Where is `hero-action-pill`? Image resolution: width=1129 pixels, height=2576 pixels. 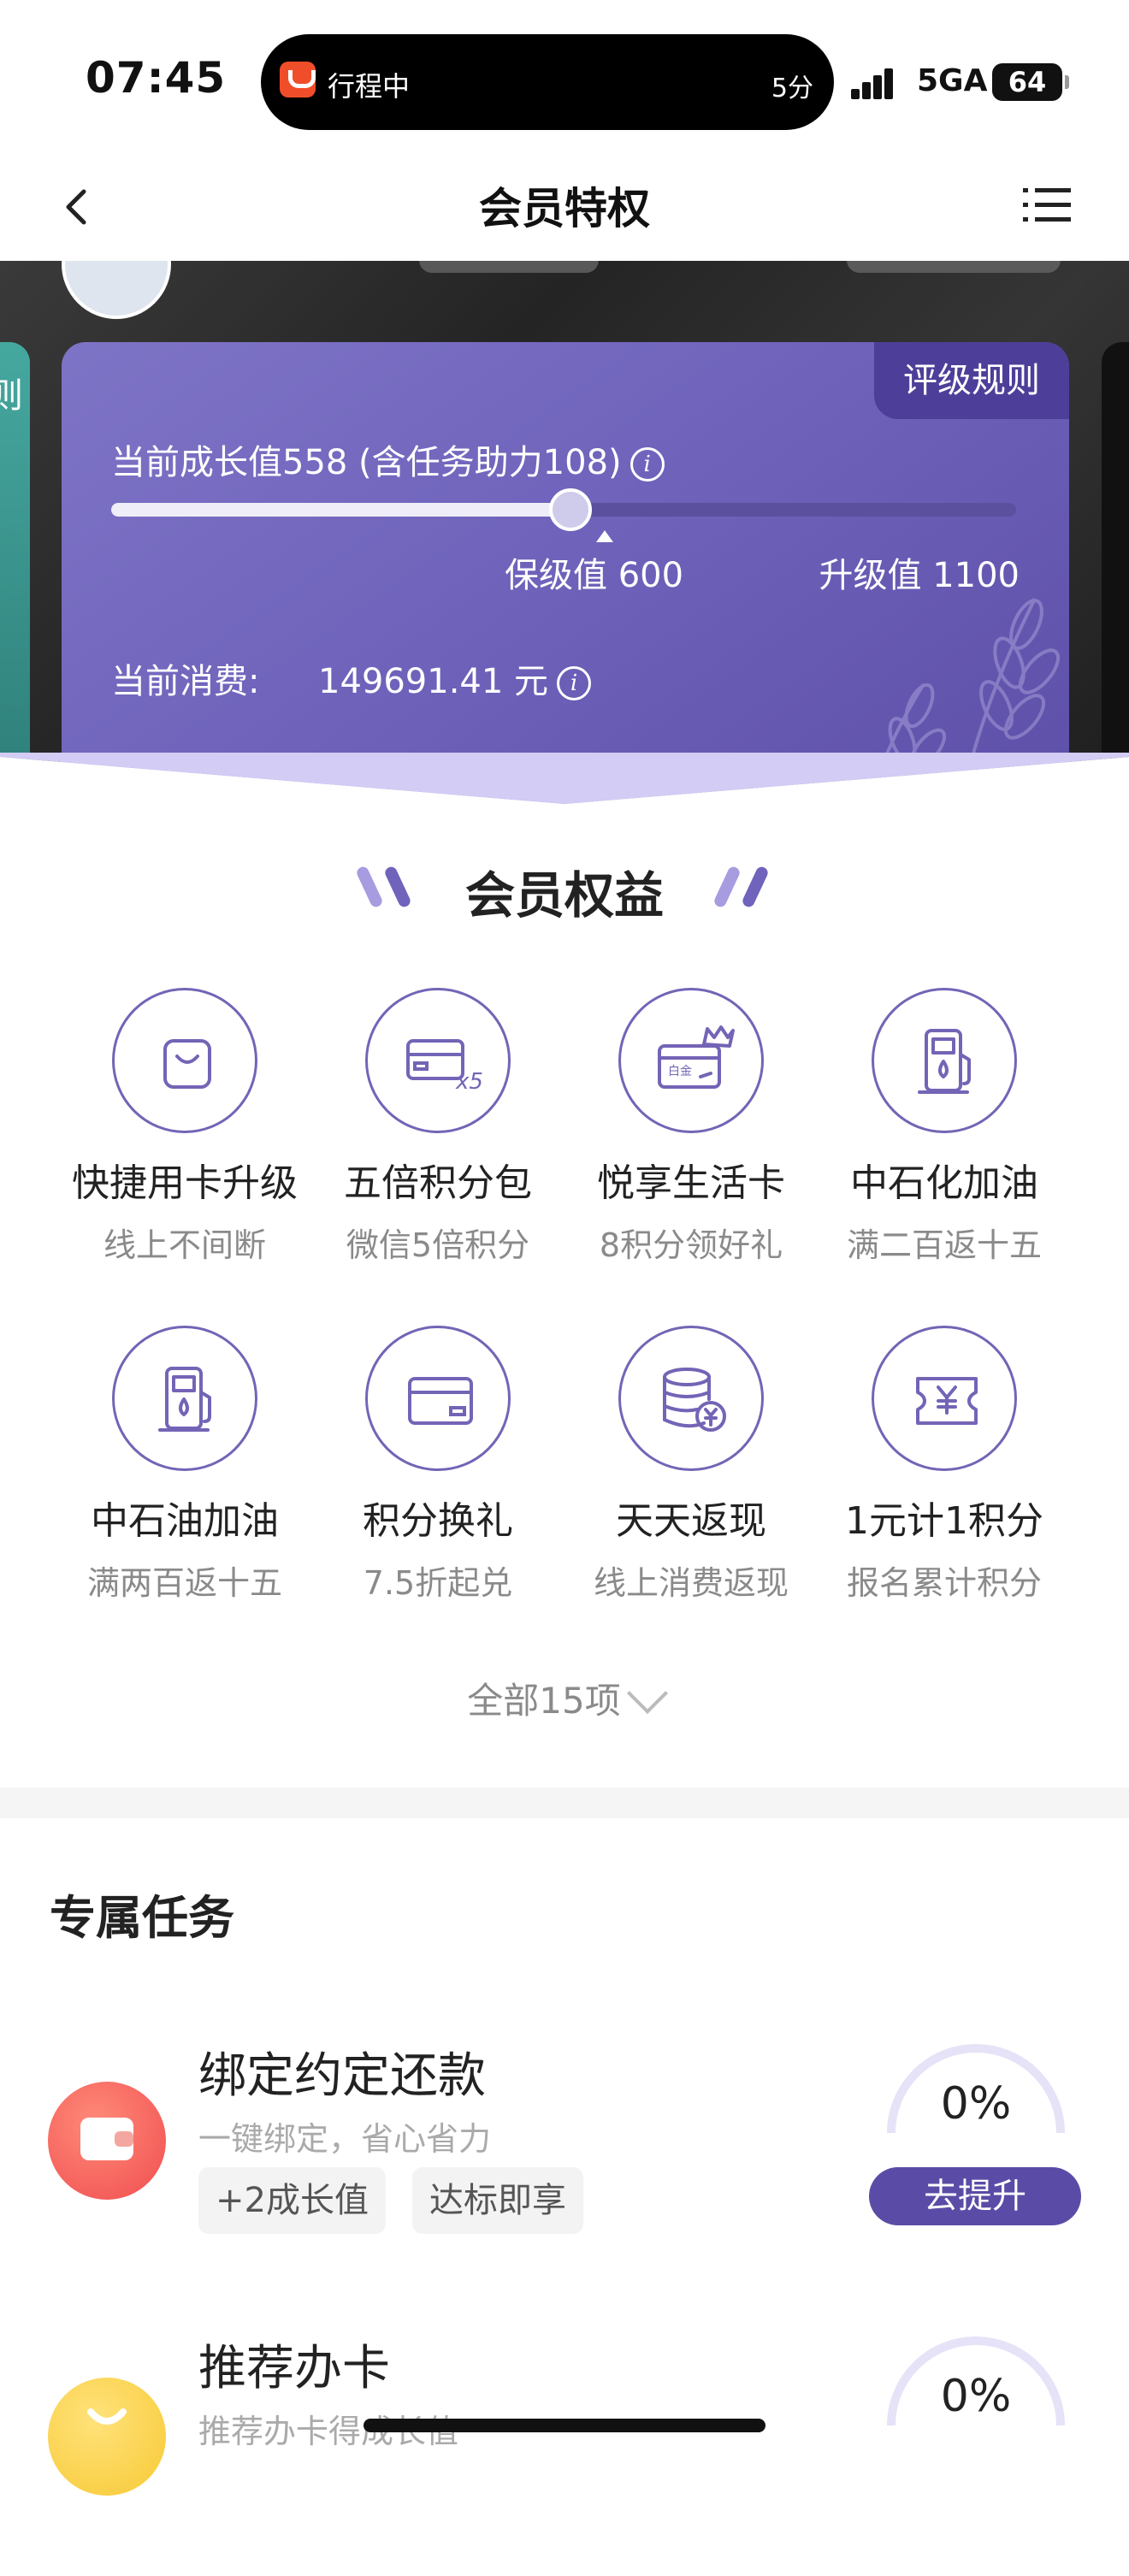 hero-action-pill is located at coordinates (954, 267).